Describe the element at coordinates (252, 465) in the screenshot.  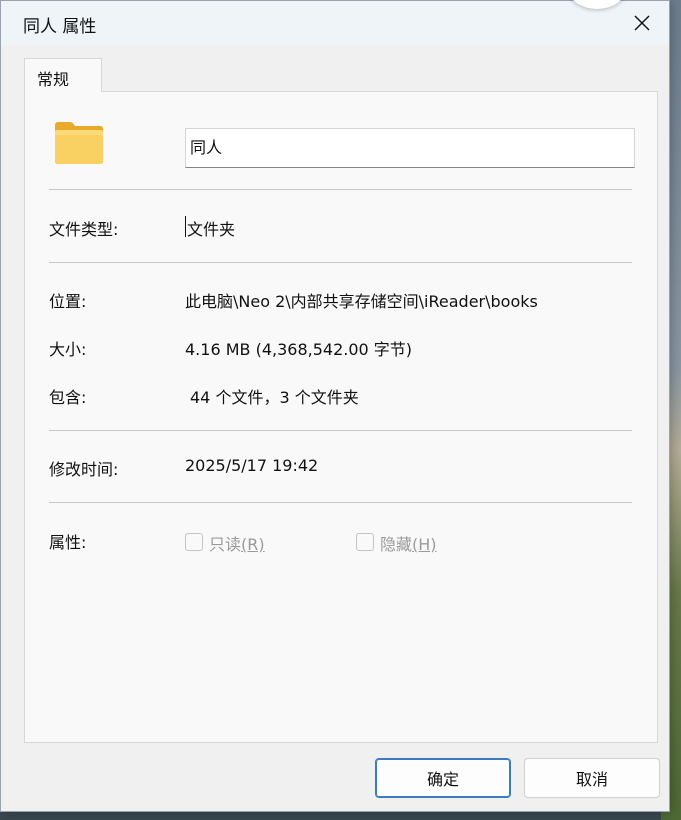
I see `modified-value: 2025/5/17 19:42` at that location.